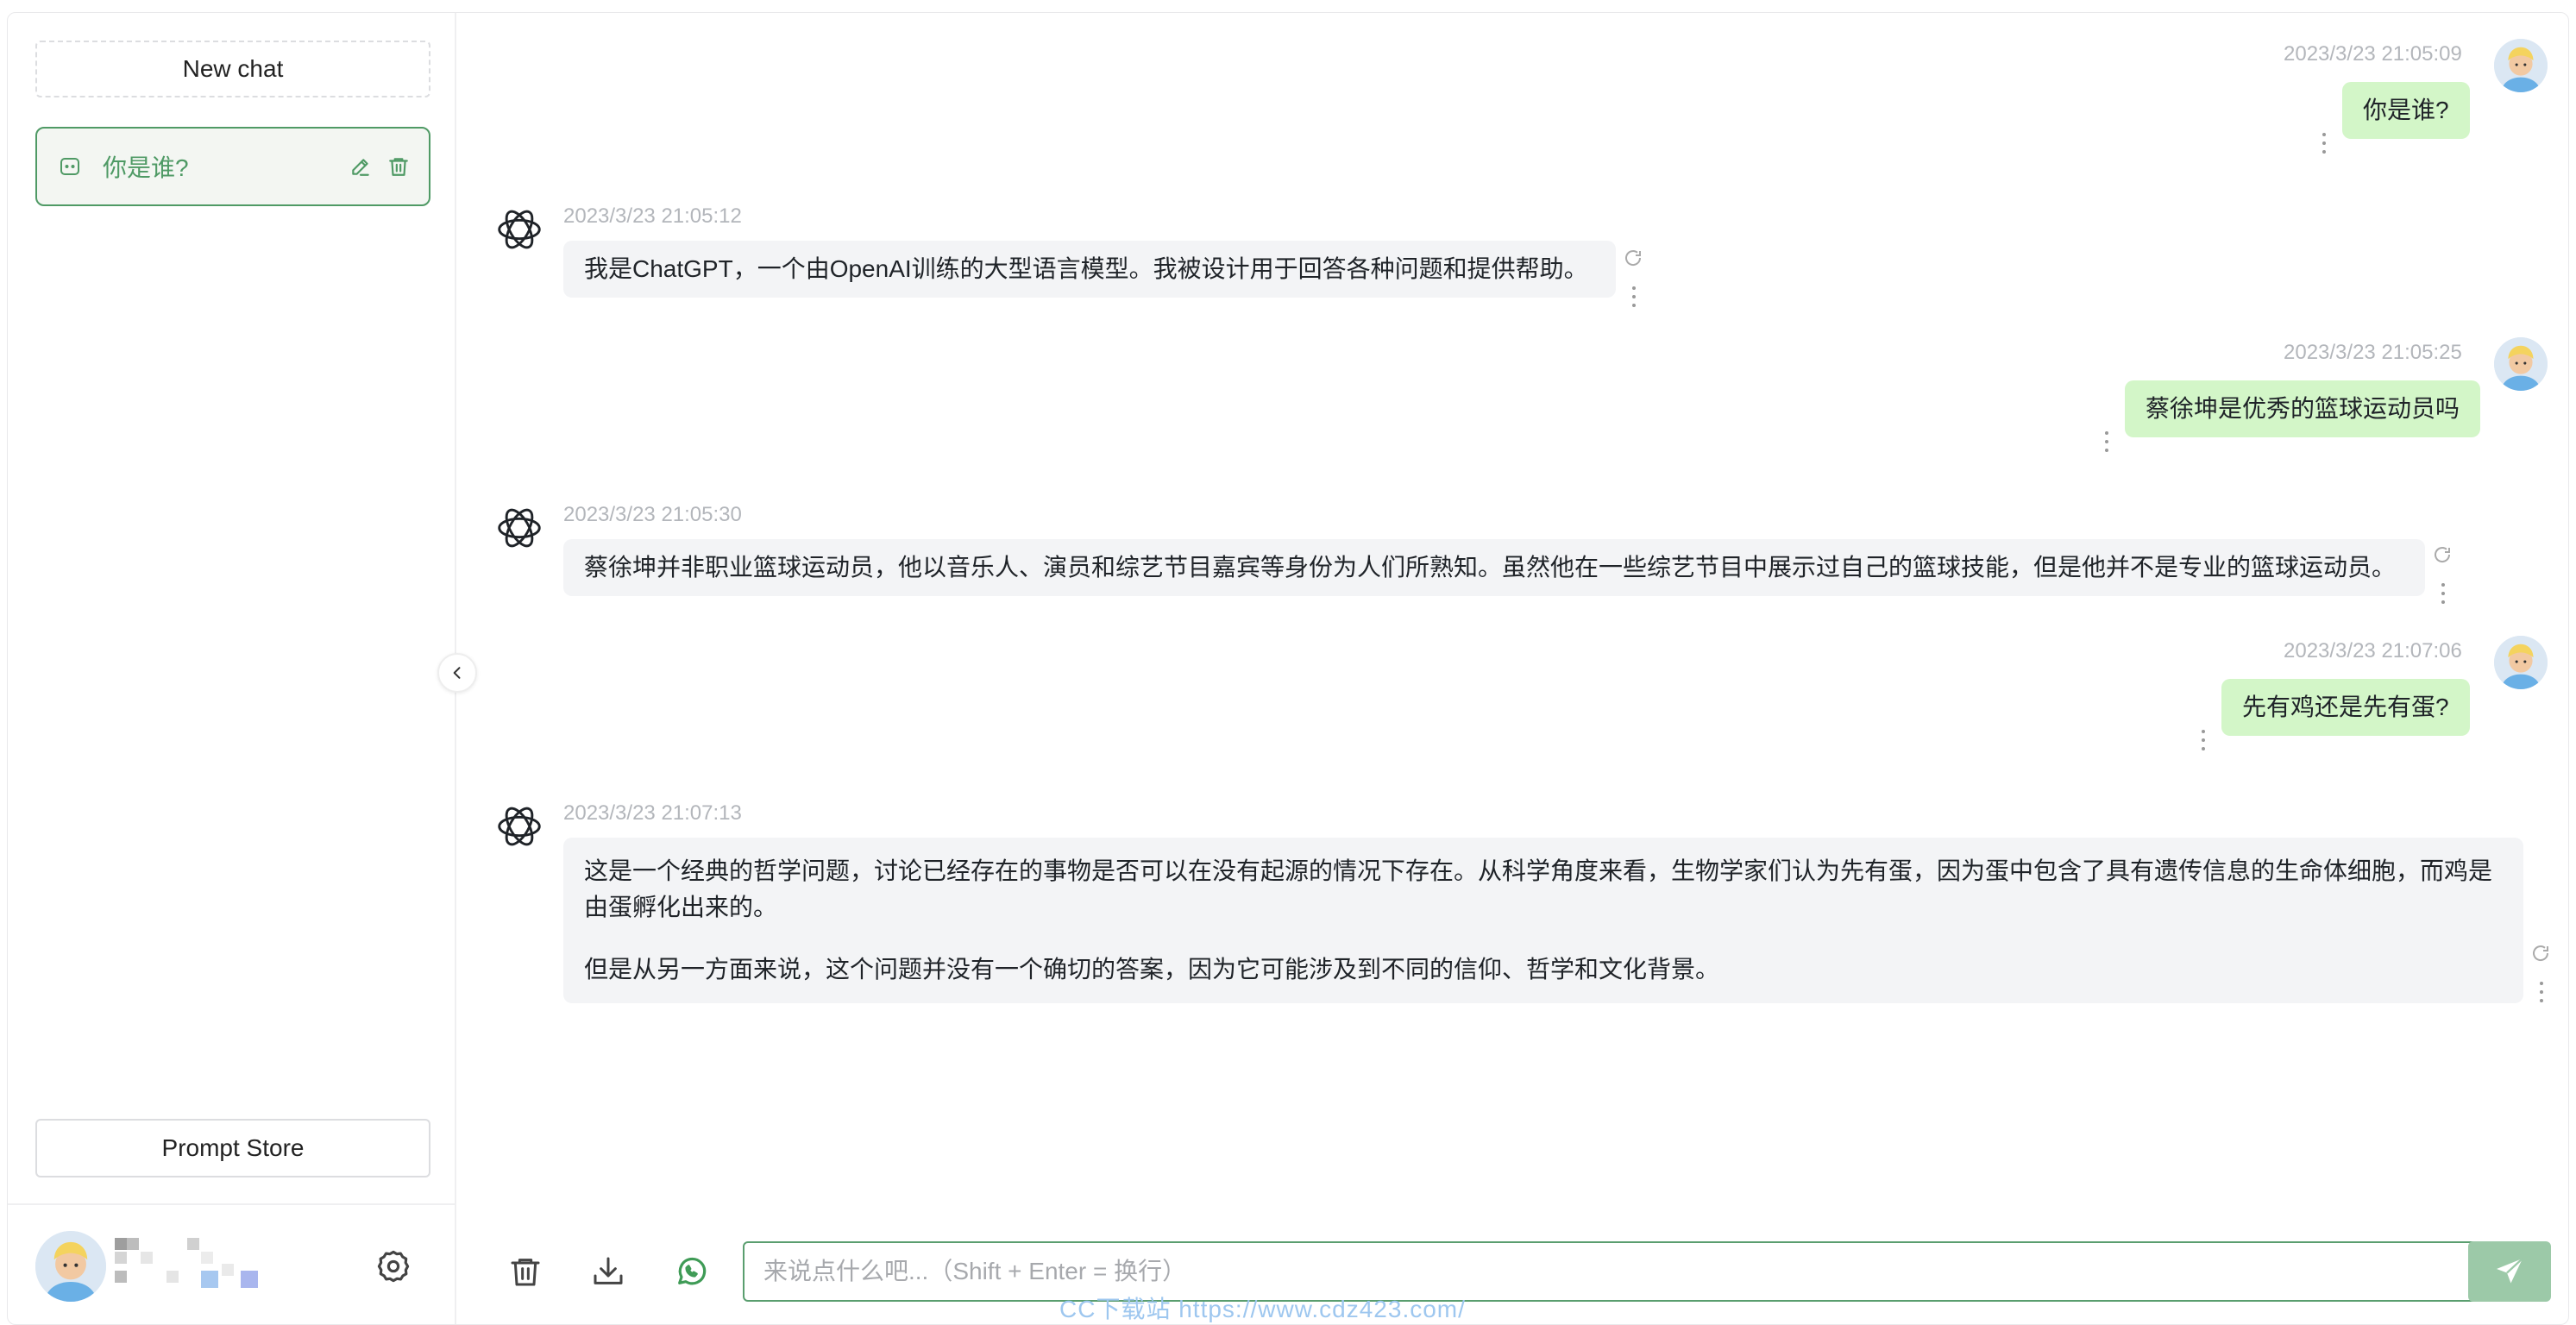 This screenshot has width=2576, height=1325. Describe the element at coordinates (393, 1266) in the screenshot. I see `gear-icon` at that location.